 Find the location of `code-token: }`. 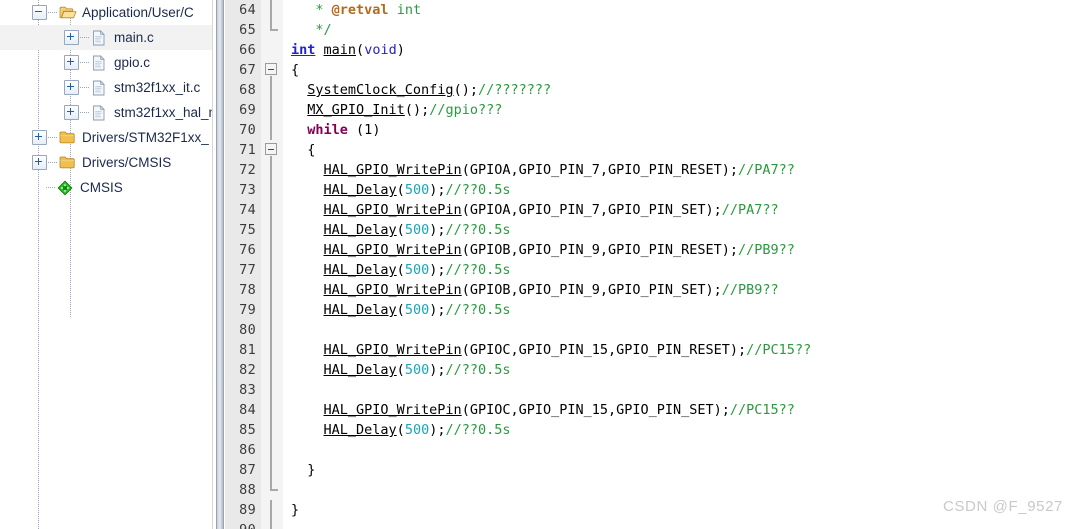

code-token: } is located at coordinates (295, 510).